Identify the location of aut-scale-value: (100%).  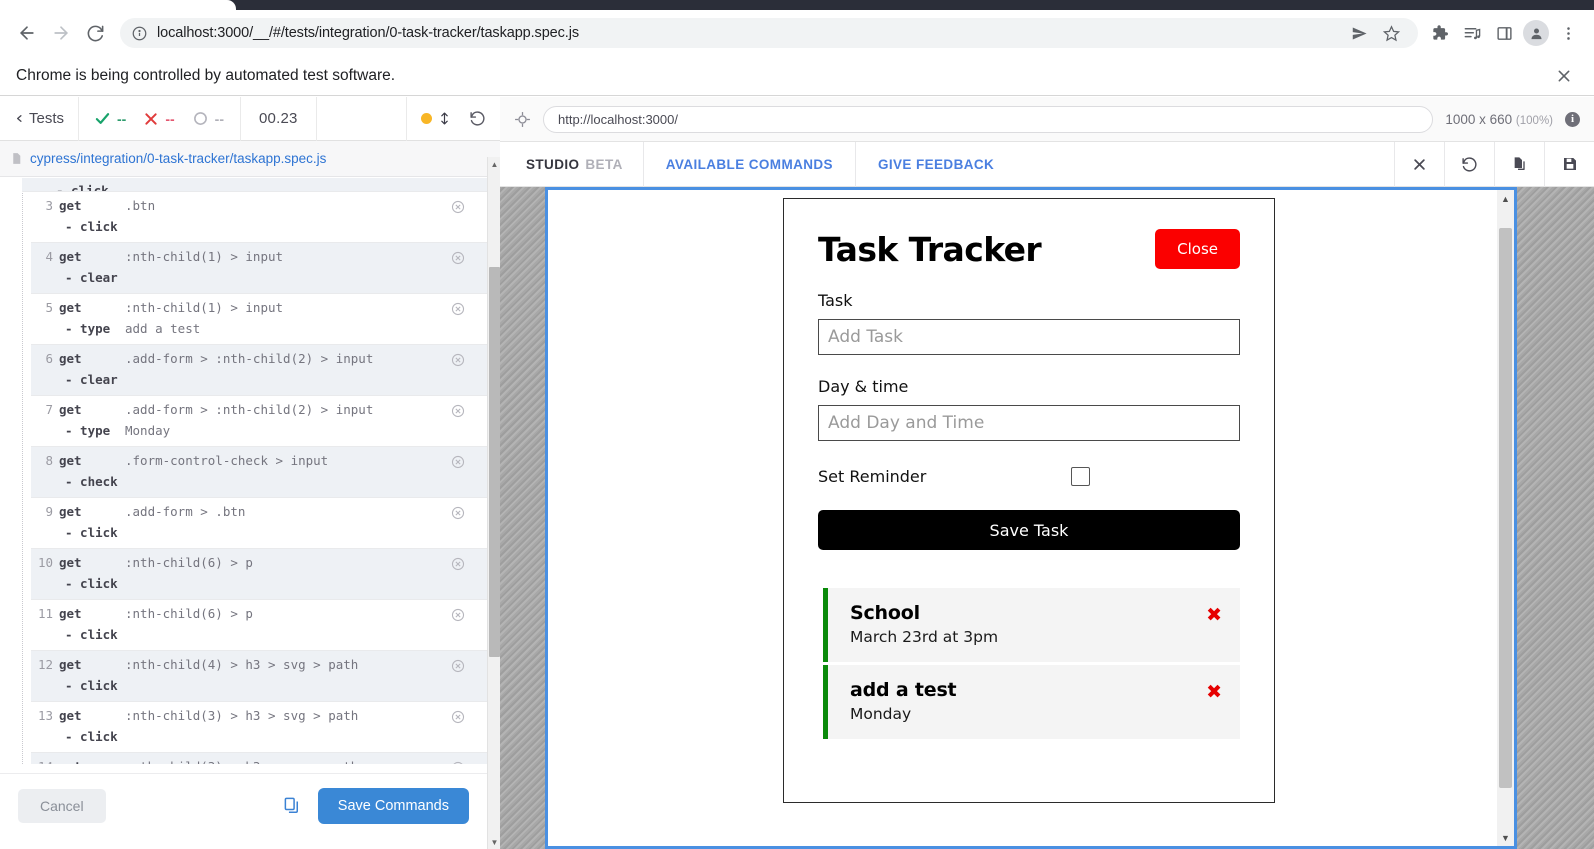
(1534, 120).